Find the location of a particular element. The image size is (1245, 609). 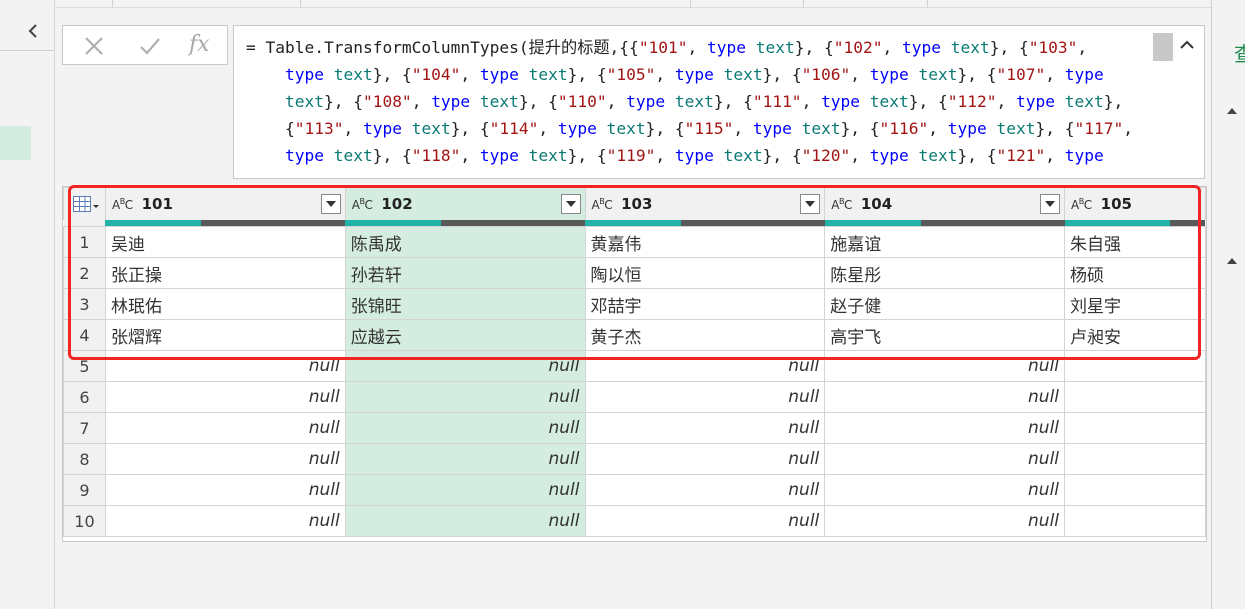

table-row: 2 张正操 孙若轩 陶以恒 陈星彤 杨硕 is located at coordinates (634, 273).